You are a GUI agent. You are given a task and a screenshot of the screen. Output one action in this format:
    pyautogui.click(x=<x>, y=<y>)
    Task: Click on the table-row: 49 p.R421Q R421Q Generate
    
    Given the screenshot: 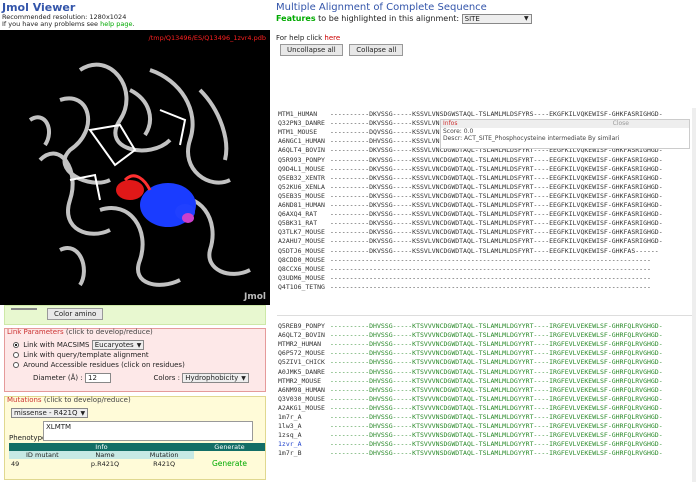 What is the action you would take?
    pyautogui.click(x=137, y=463)
    